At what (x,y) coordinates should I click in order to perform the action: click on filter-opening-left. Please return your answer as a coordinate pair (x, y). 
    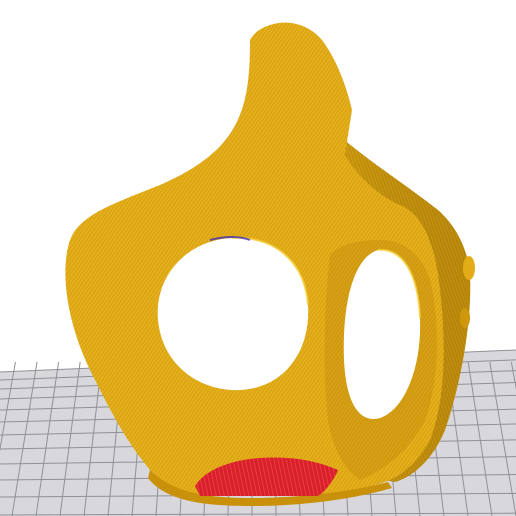
    Looking at the image, I should click on (233, 314).